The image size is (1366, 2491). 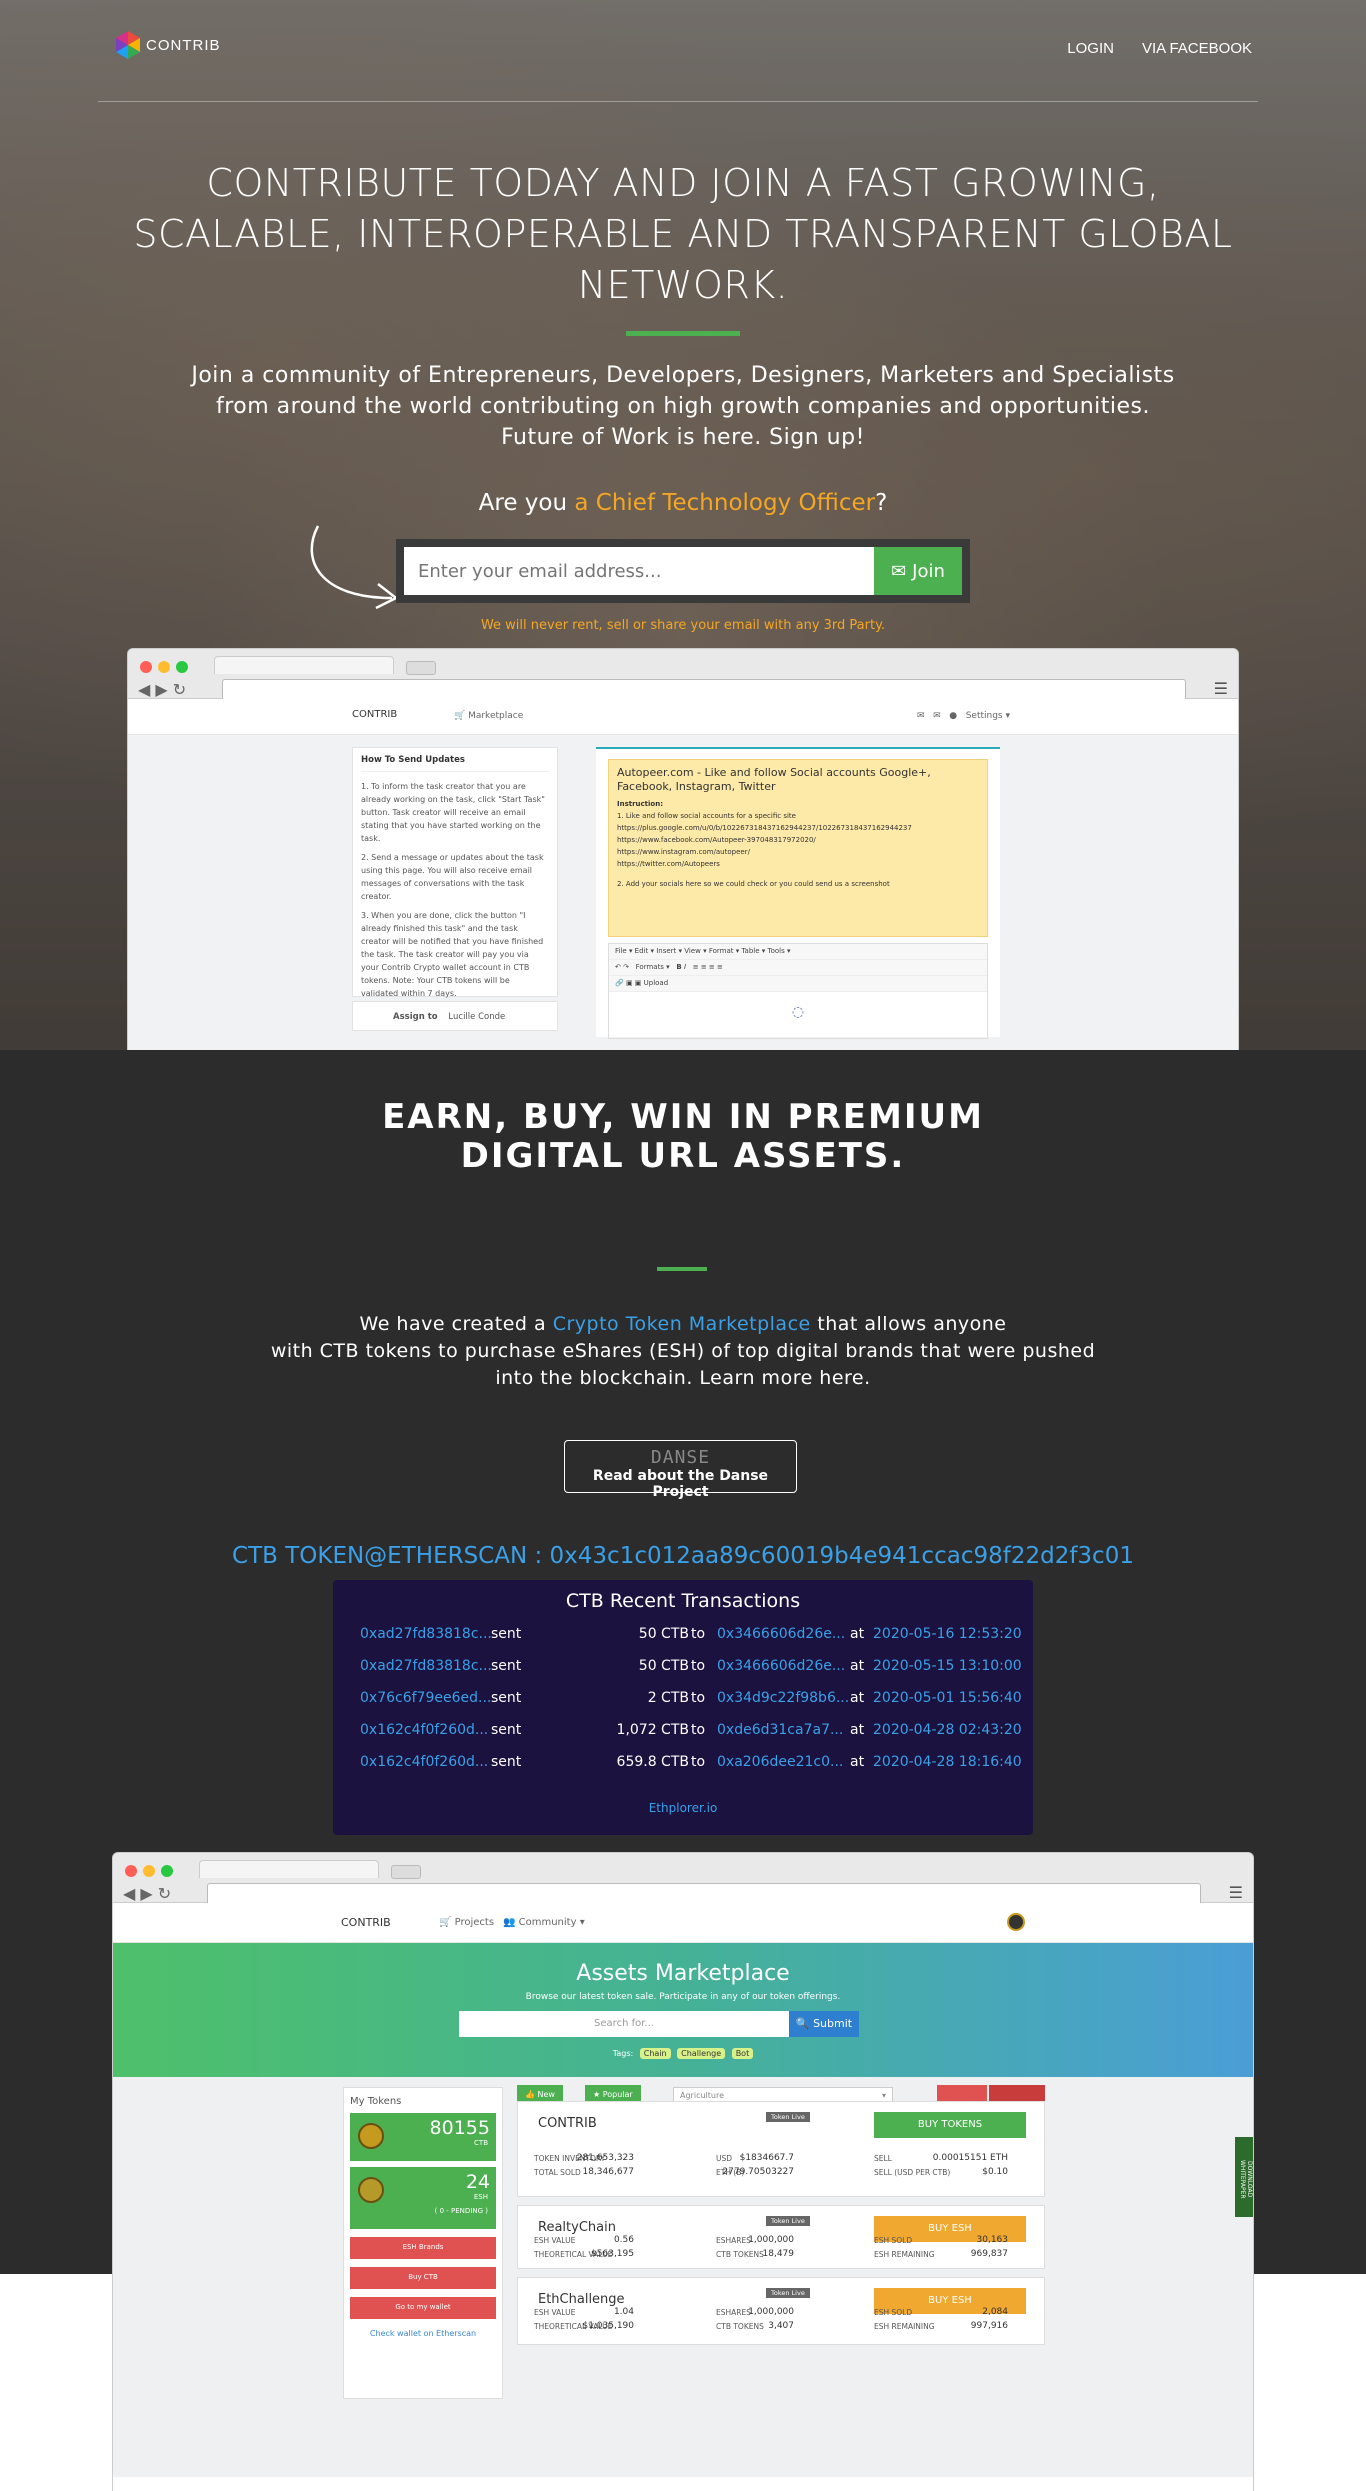 I want to click on role-question-prefix: Are you, so click(x=523, y=503).